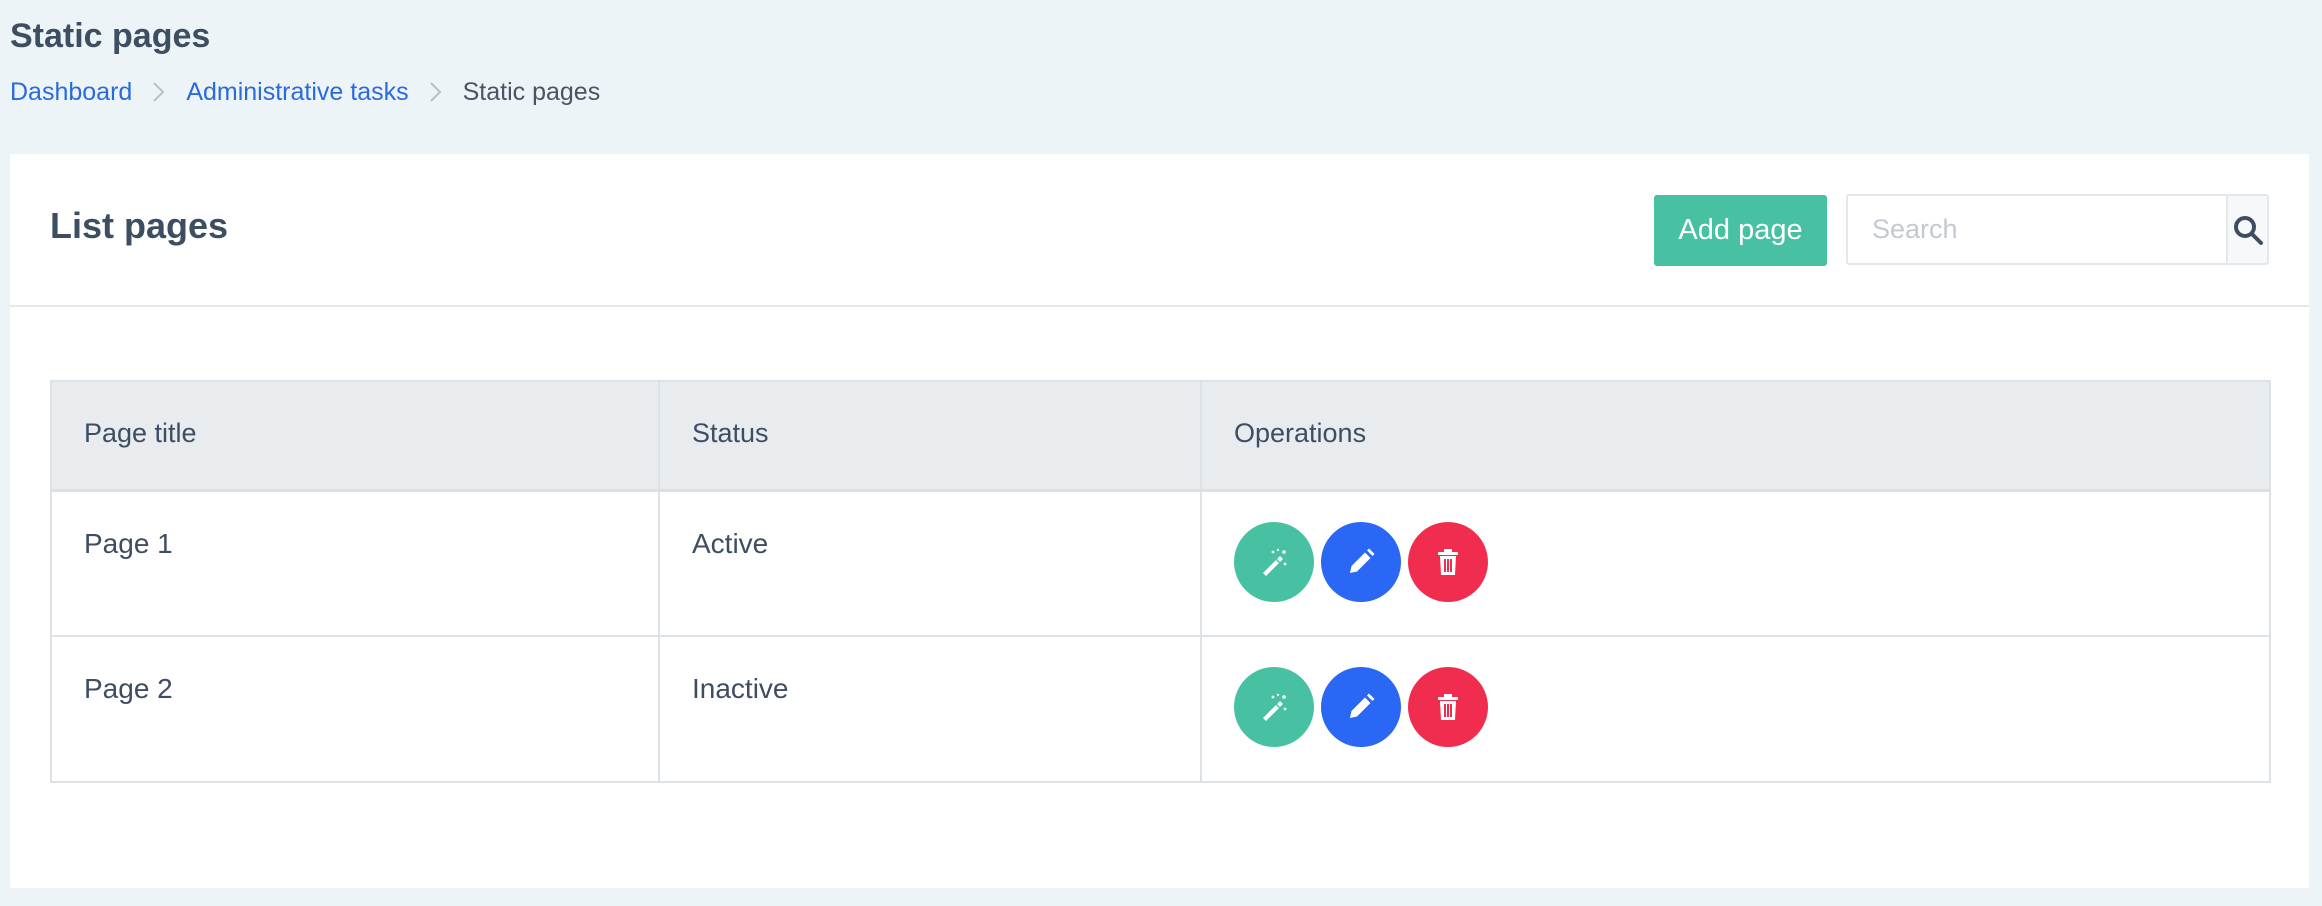 Image resolution: width=2322 pixels, height=906 pixels. What do you see at coordinates (930, 563) in the screenshot?
I see `status-cell: Active` at bounding box center [930, 563].